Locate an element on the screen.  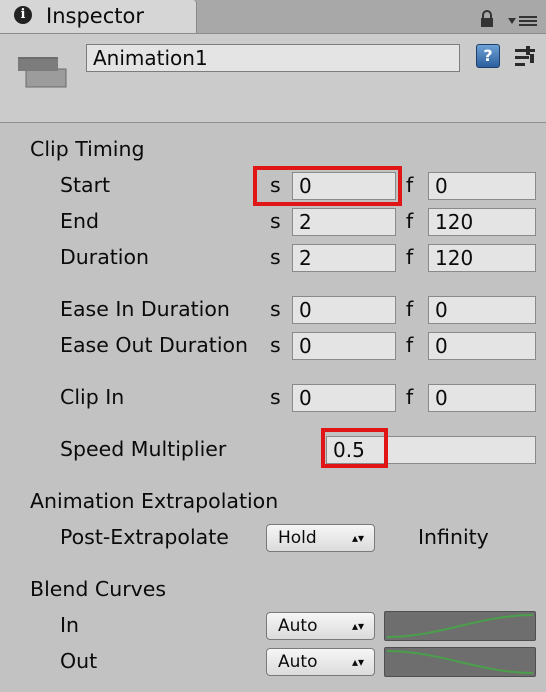
tab-inspector: i Inspector is located at coordinates (98, 16).